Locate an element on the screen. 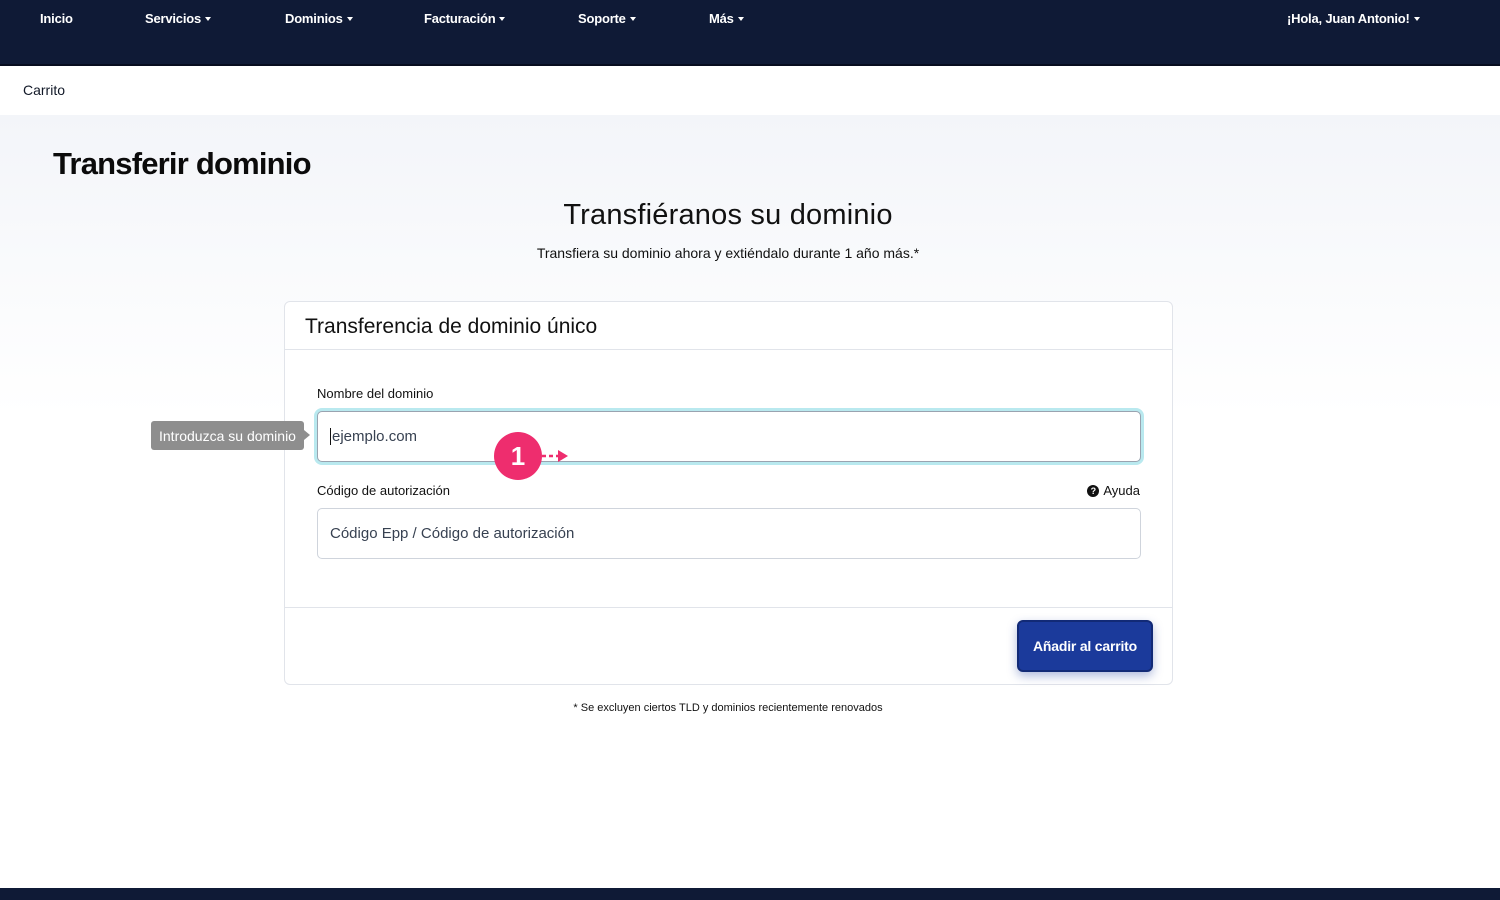  domain-tooltip: Introduzca su dominio is located at coordinates (230, 435).